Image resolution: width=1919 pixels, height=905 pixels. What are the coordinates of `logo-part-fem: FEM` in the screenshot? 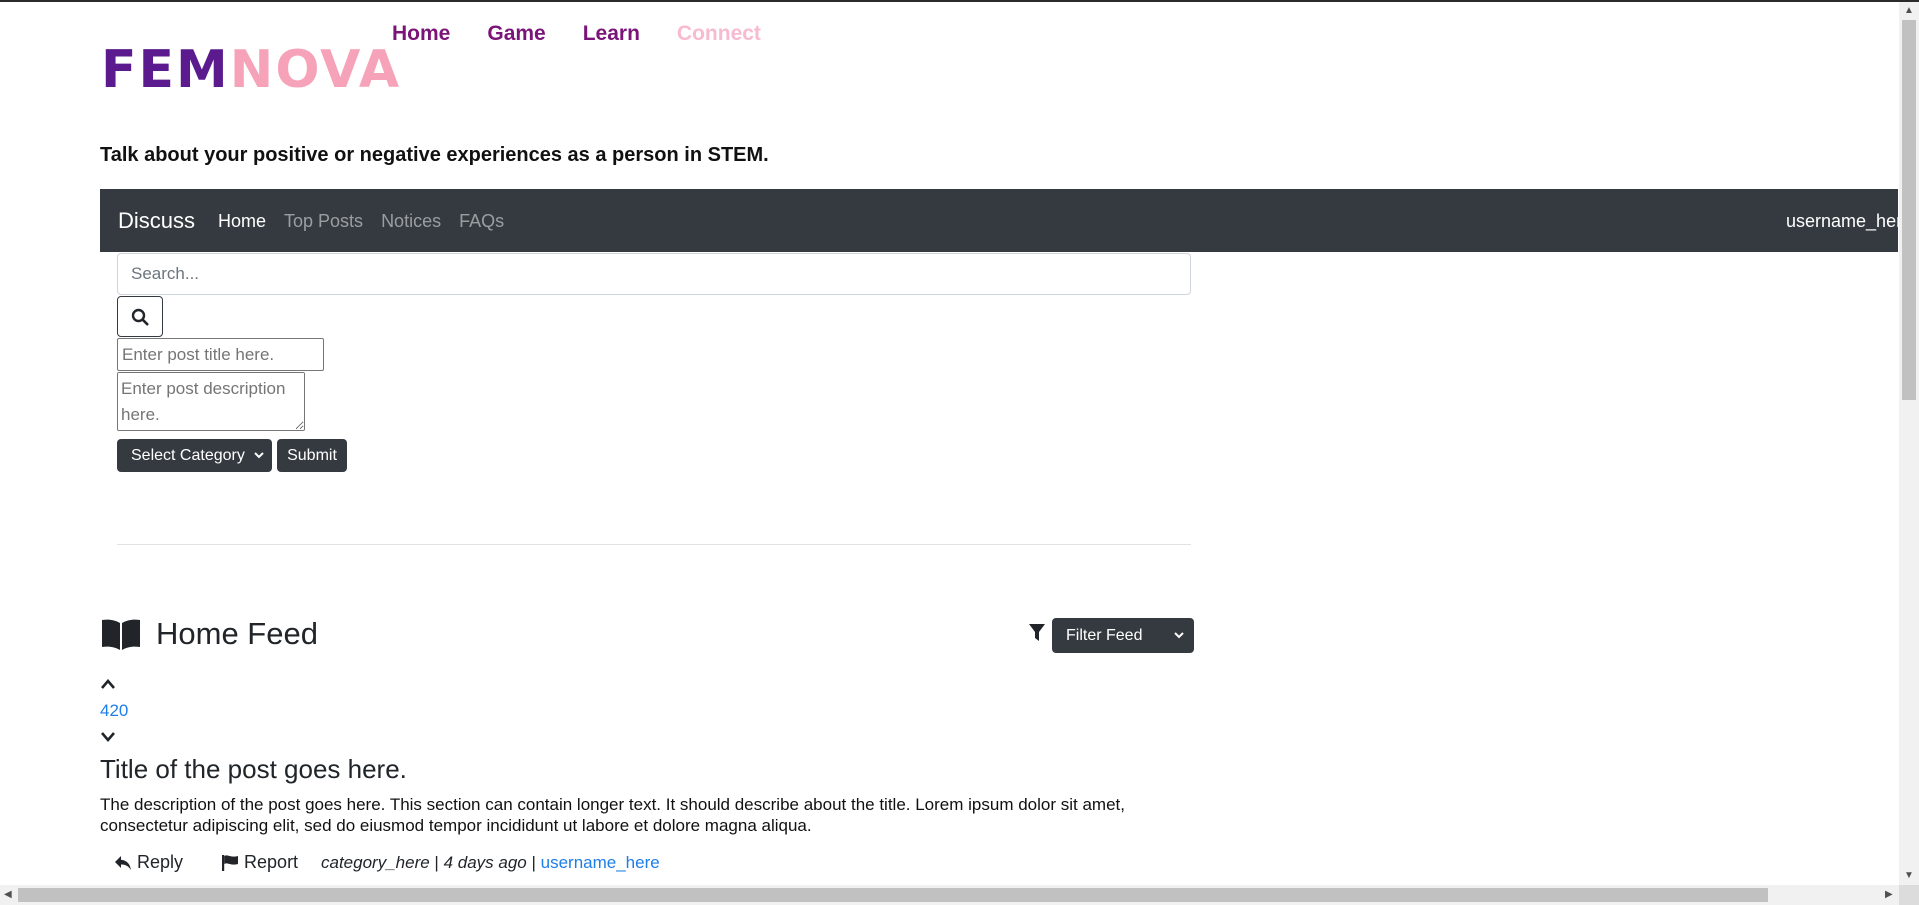 It's located at (165, 70).